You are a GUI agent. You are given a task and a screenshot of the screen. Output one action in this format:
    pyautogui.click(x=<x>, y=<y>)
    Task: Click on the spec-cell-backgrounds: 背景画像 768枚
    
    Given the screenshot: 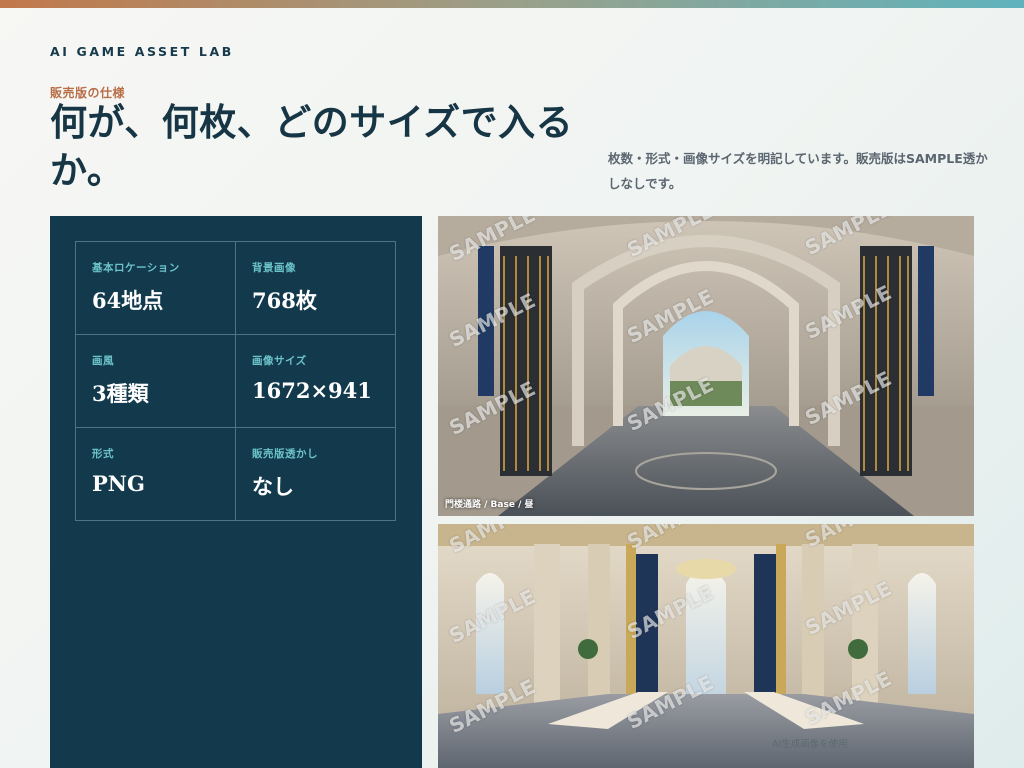 What is the action you would take?
    pyautogui.click(x=316, y=288)
    